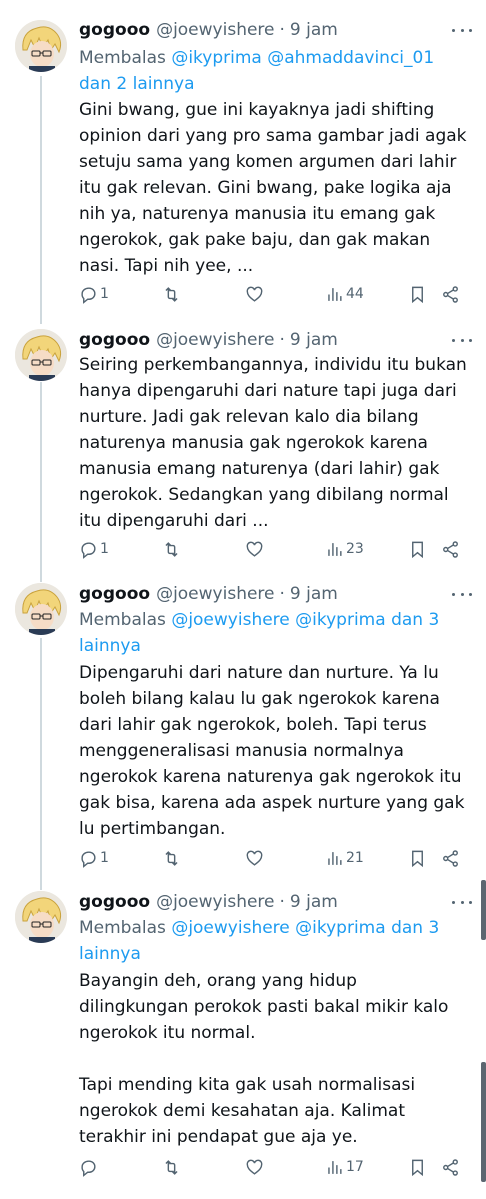 The width and height of the screenshot is (486, 1199). Describe the element at coordinates (344, 858) in the screenshot. I see `views-button: 21` at that location.